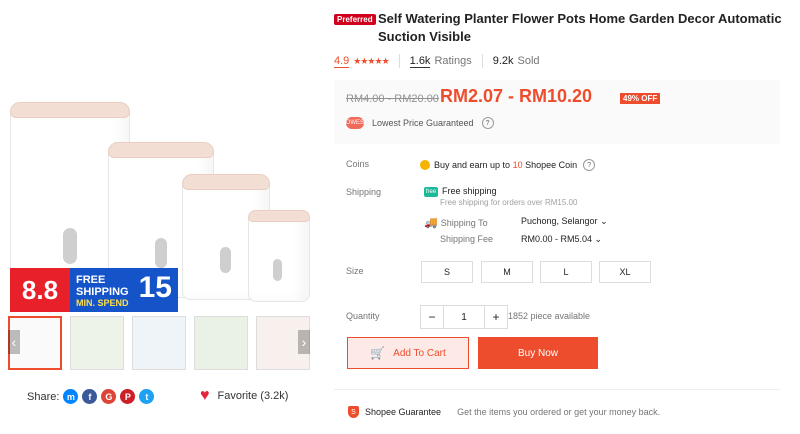 The width and height of the screenshot is (800, 434). I want to click on facebook-icon: f, so click(90, 396).